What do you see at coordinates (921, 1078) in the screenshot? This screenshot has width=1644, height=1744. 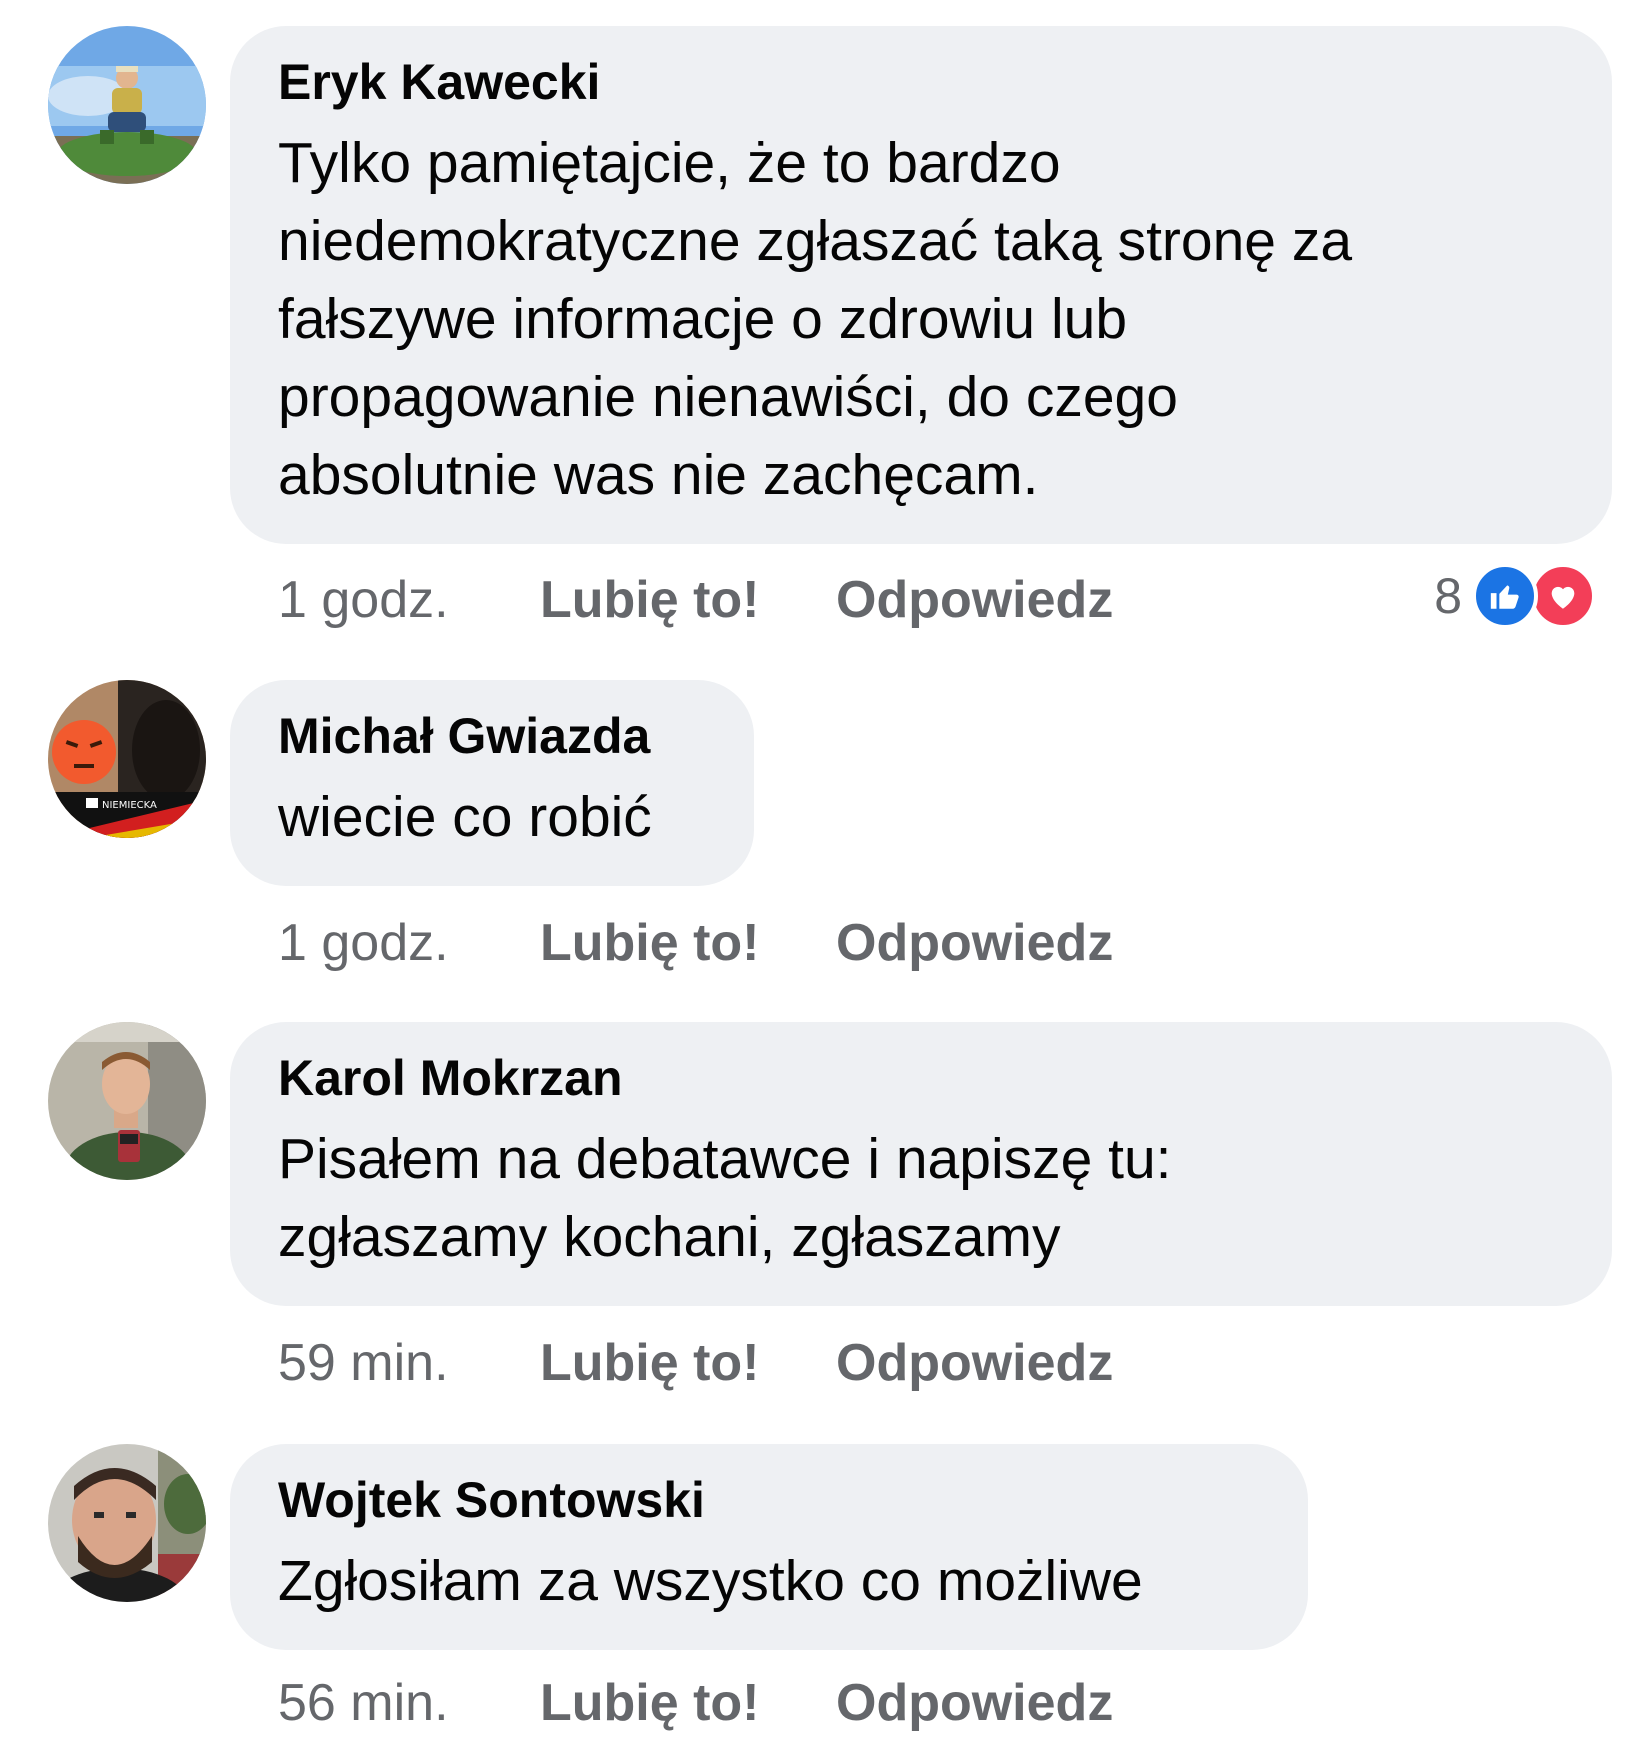 I see `comment-author: Karol Mokrzan` at bounding box center [921, 1078].